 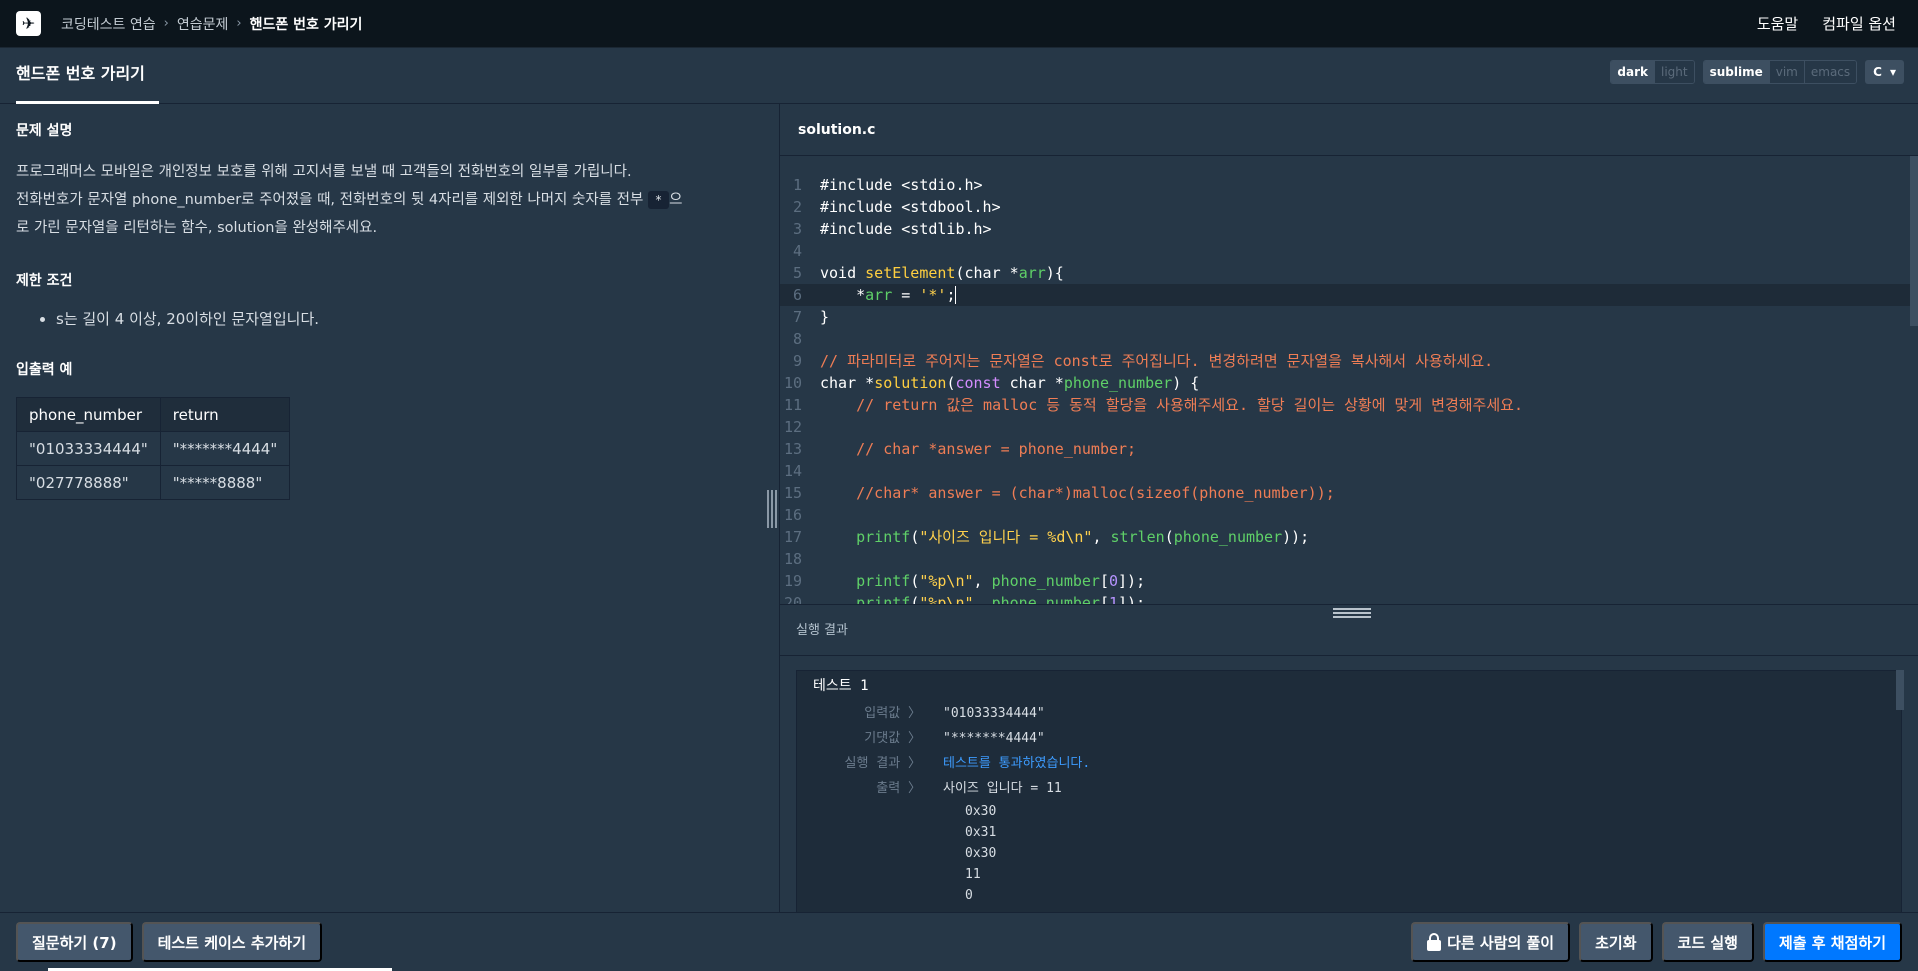 What do you see at coordinates (88, 414) in the screenshot?
I see `table-header: phone_number` at bounding box center [88, 414].